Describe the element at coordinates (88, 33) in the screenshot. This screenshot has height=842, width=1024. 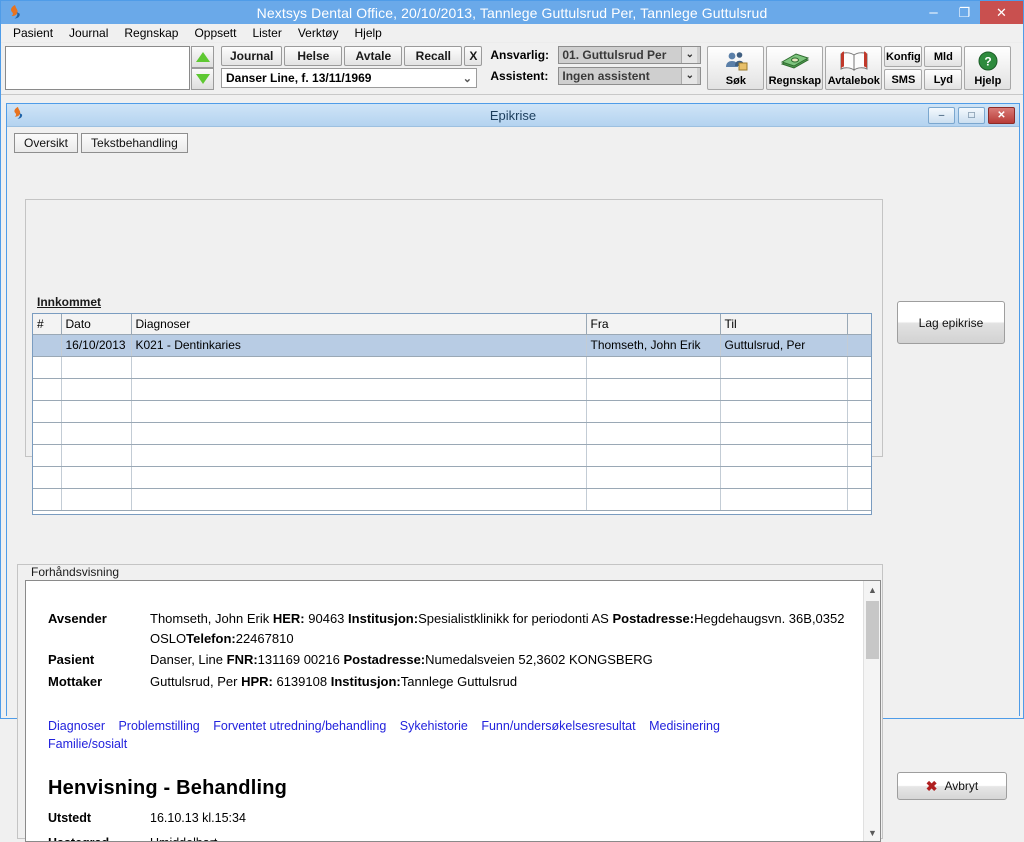
I see `menu-item-journal: Journal` at that location.